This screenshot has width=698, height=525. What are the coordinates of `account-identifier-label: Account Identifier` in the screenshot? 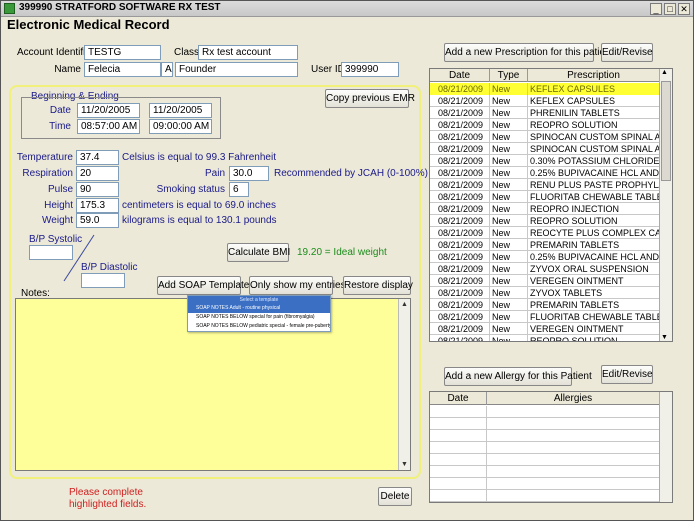 It's located at (56, 52).